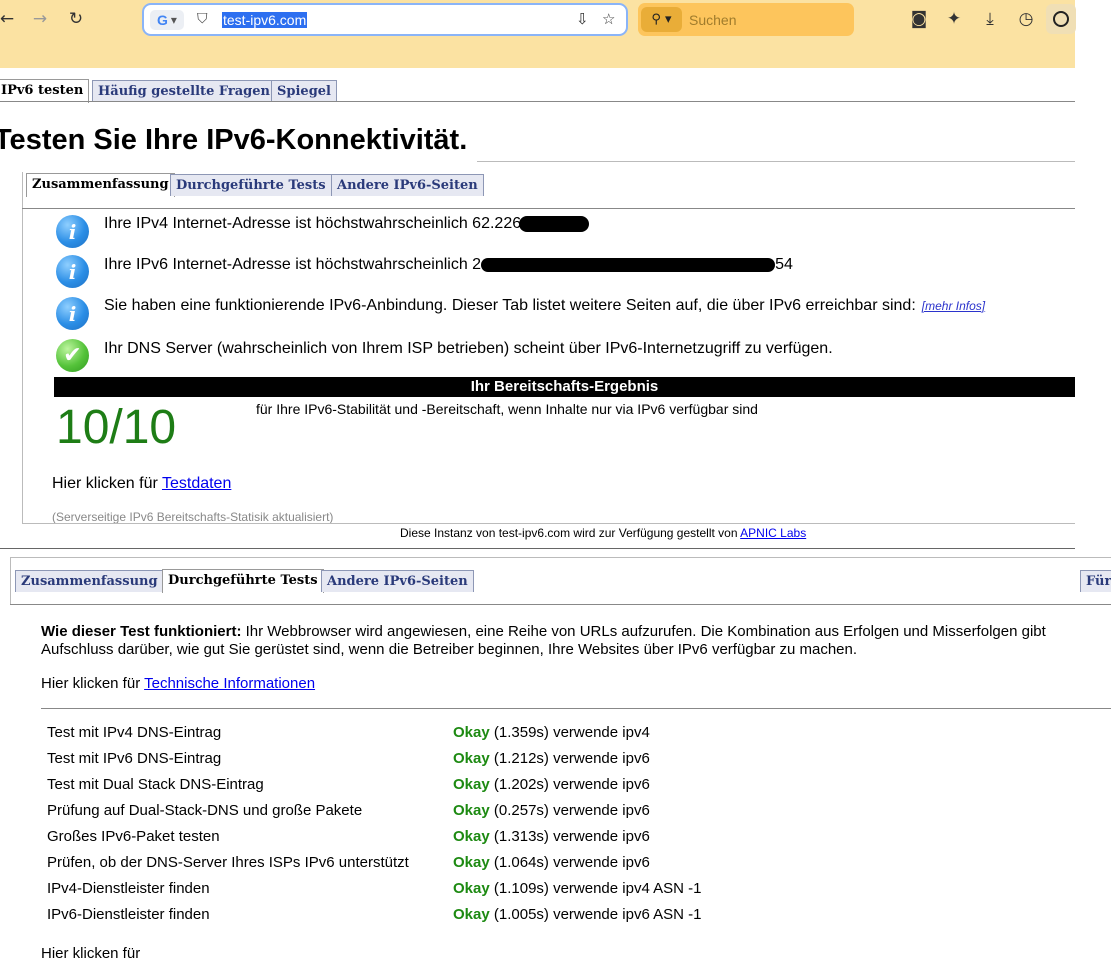 This screenshot has height=973, width=1111. What do you see at coordinates (953, 306) in the screenshot?
I see `more-info-link: [mehr Infos]` at bounding box center [953, 306].